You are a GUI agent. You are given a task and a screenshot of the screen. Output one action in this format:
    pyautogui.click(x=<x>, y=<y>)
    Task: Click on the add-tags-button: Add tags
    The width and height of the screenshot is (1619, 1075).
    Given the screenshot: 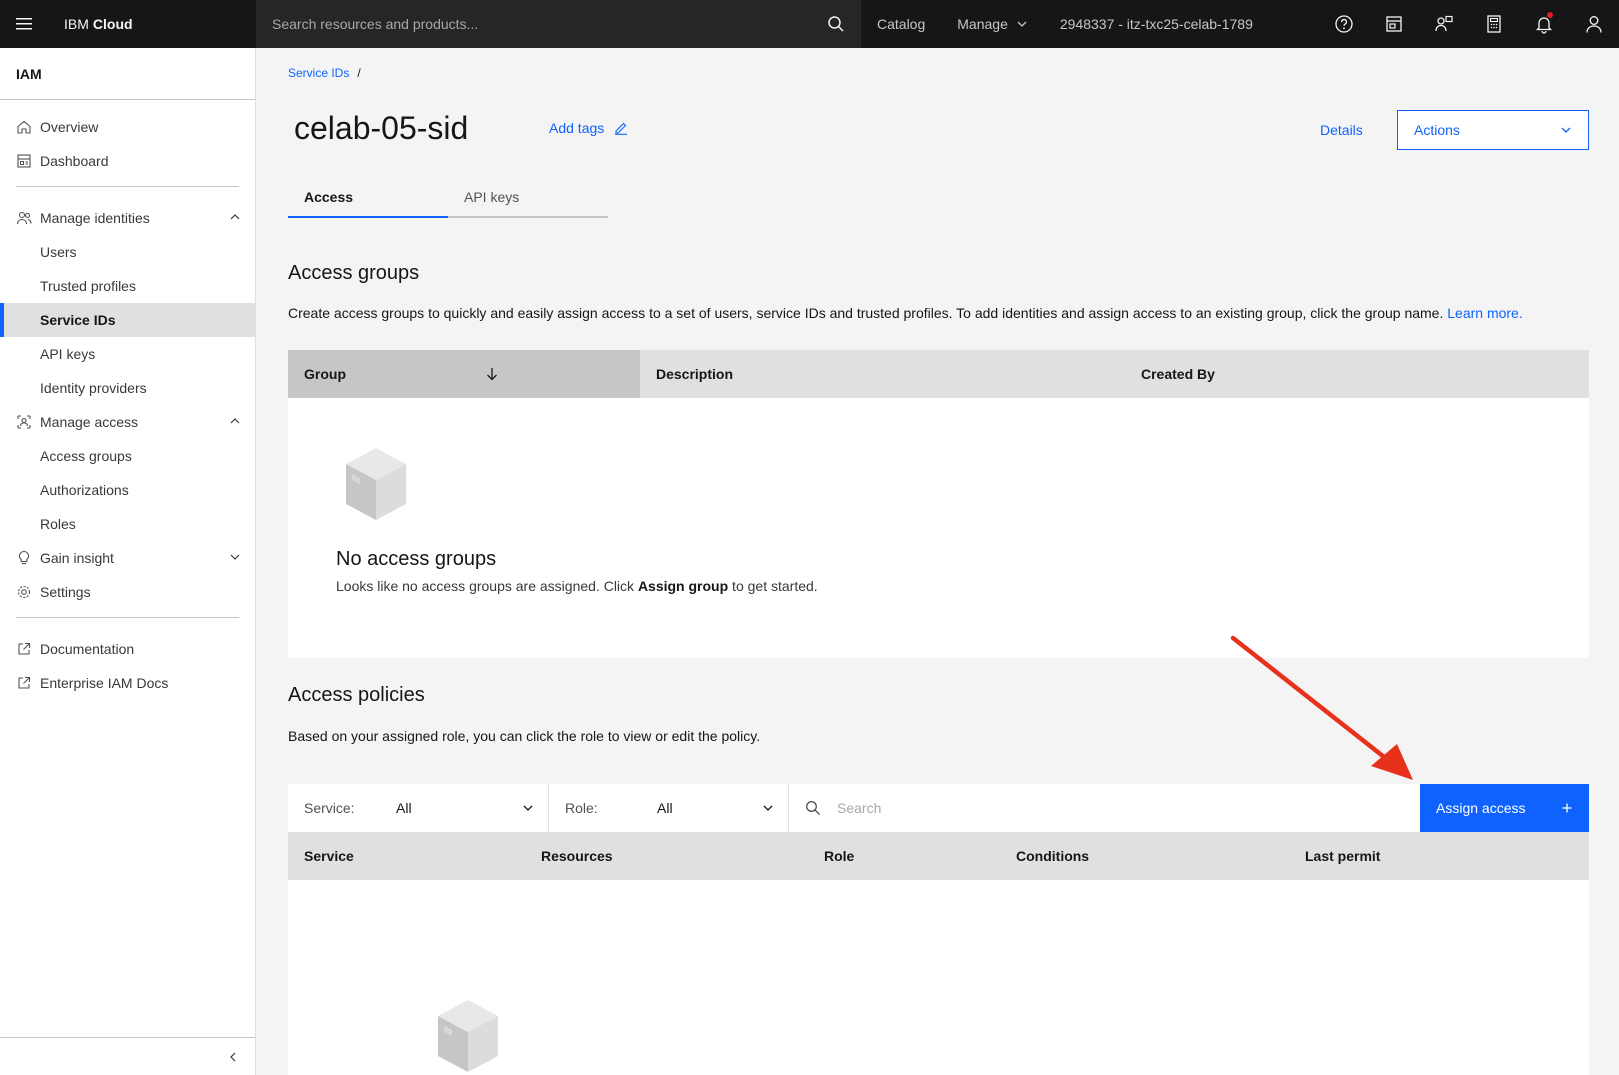 What is the action you would take?
    pyautogui.click(x=588, y=128)
    